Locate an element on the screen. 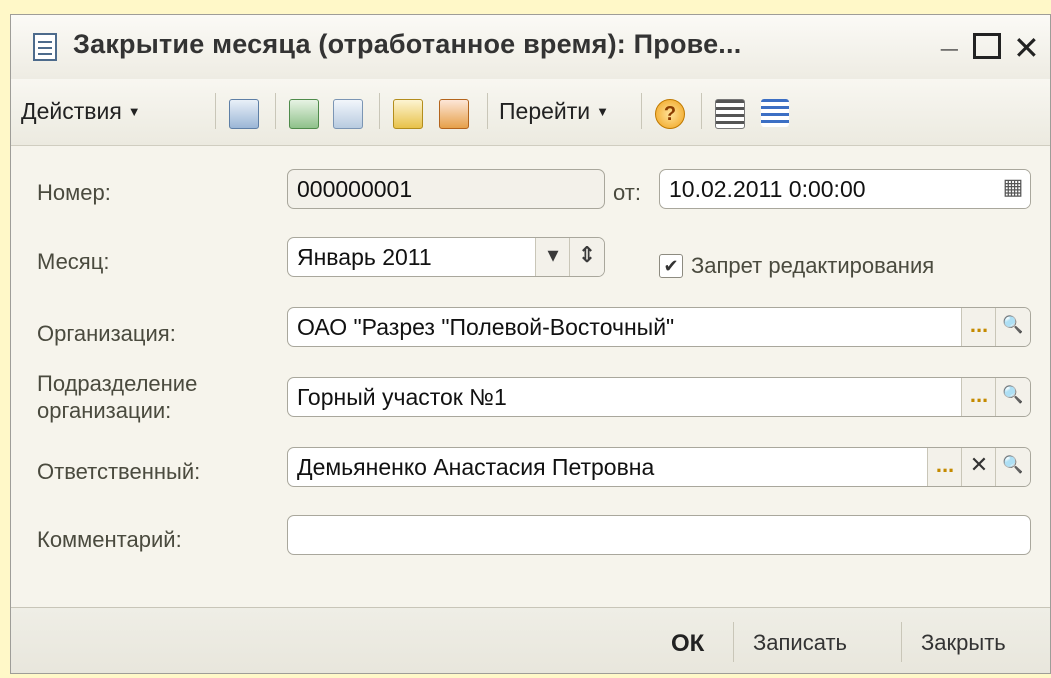 The image size is (1051, 678). actions-menu-label: Действия is located at coordinates (71, 110).